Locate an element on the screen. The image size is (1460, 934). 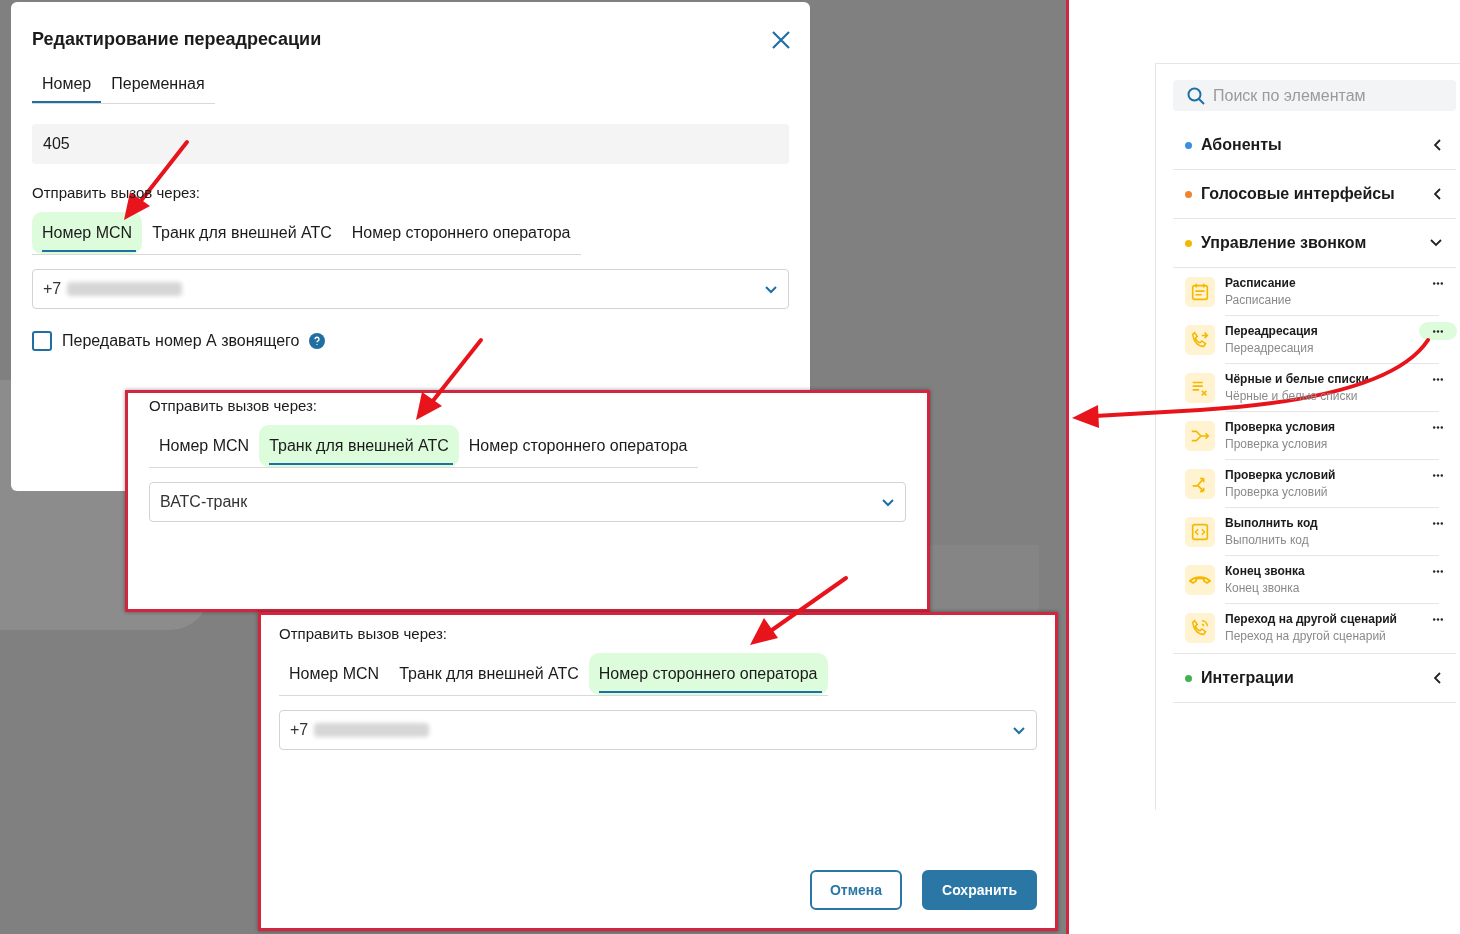
checkbox-label: Передавать номер А звонящего is located at coordinates (181, 341).